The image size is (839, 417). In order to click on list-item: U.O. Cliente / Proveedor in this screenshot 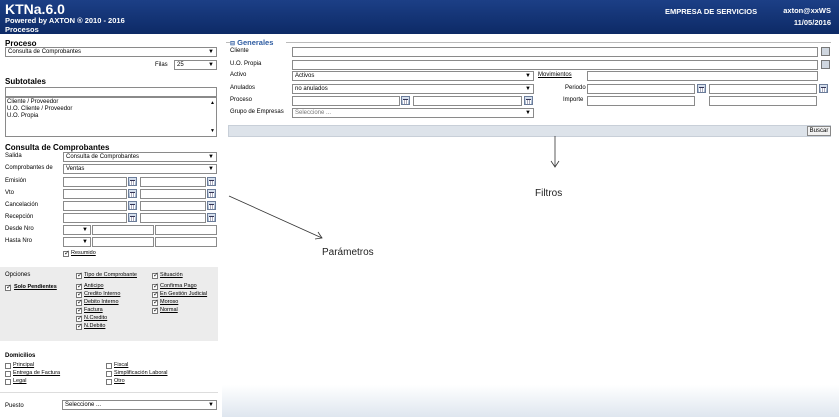, I will do `click(39, 109)`.